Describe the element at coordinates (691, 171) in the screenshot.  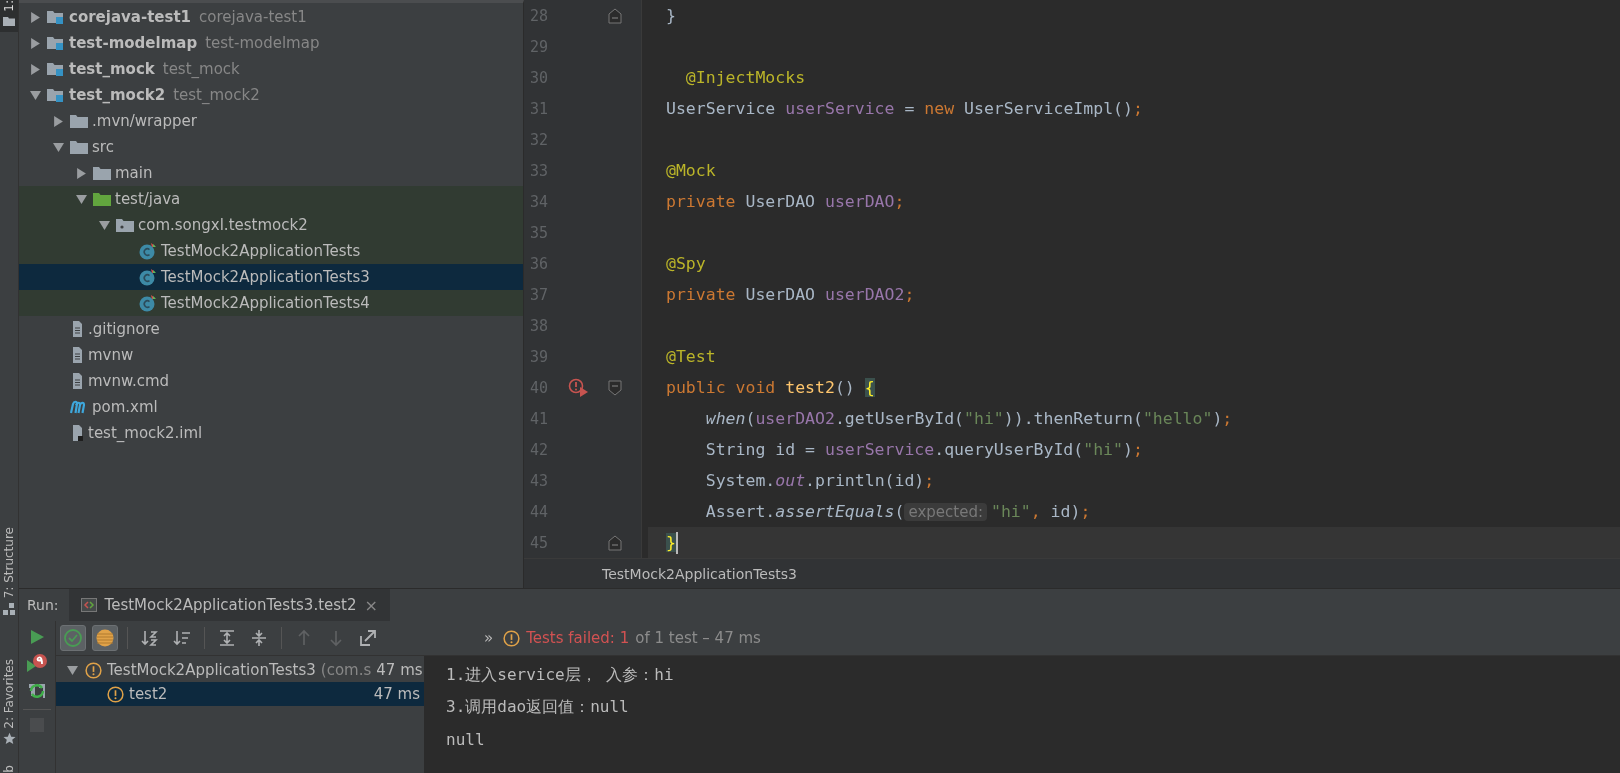
I see `code-line: @Mock` at that location.